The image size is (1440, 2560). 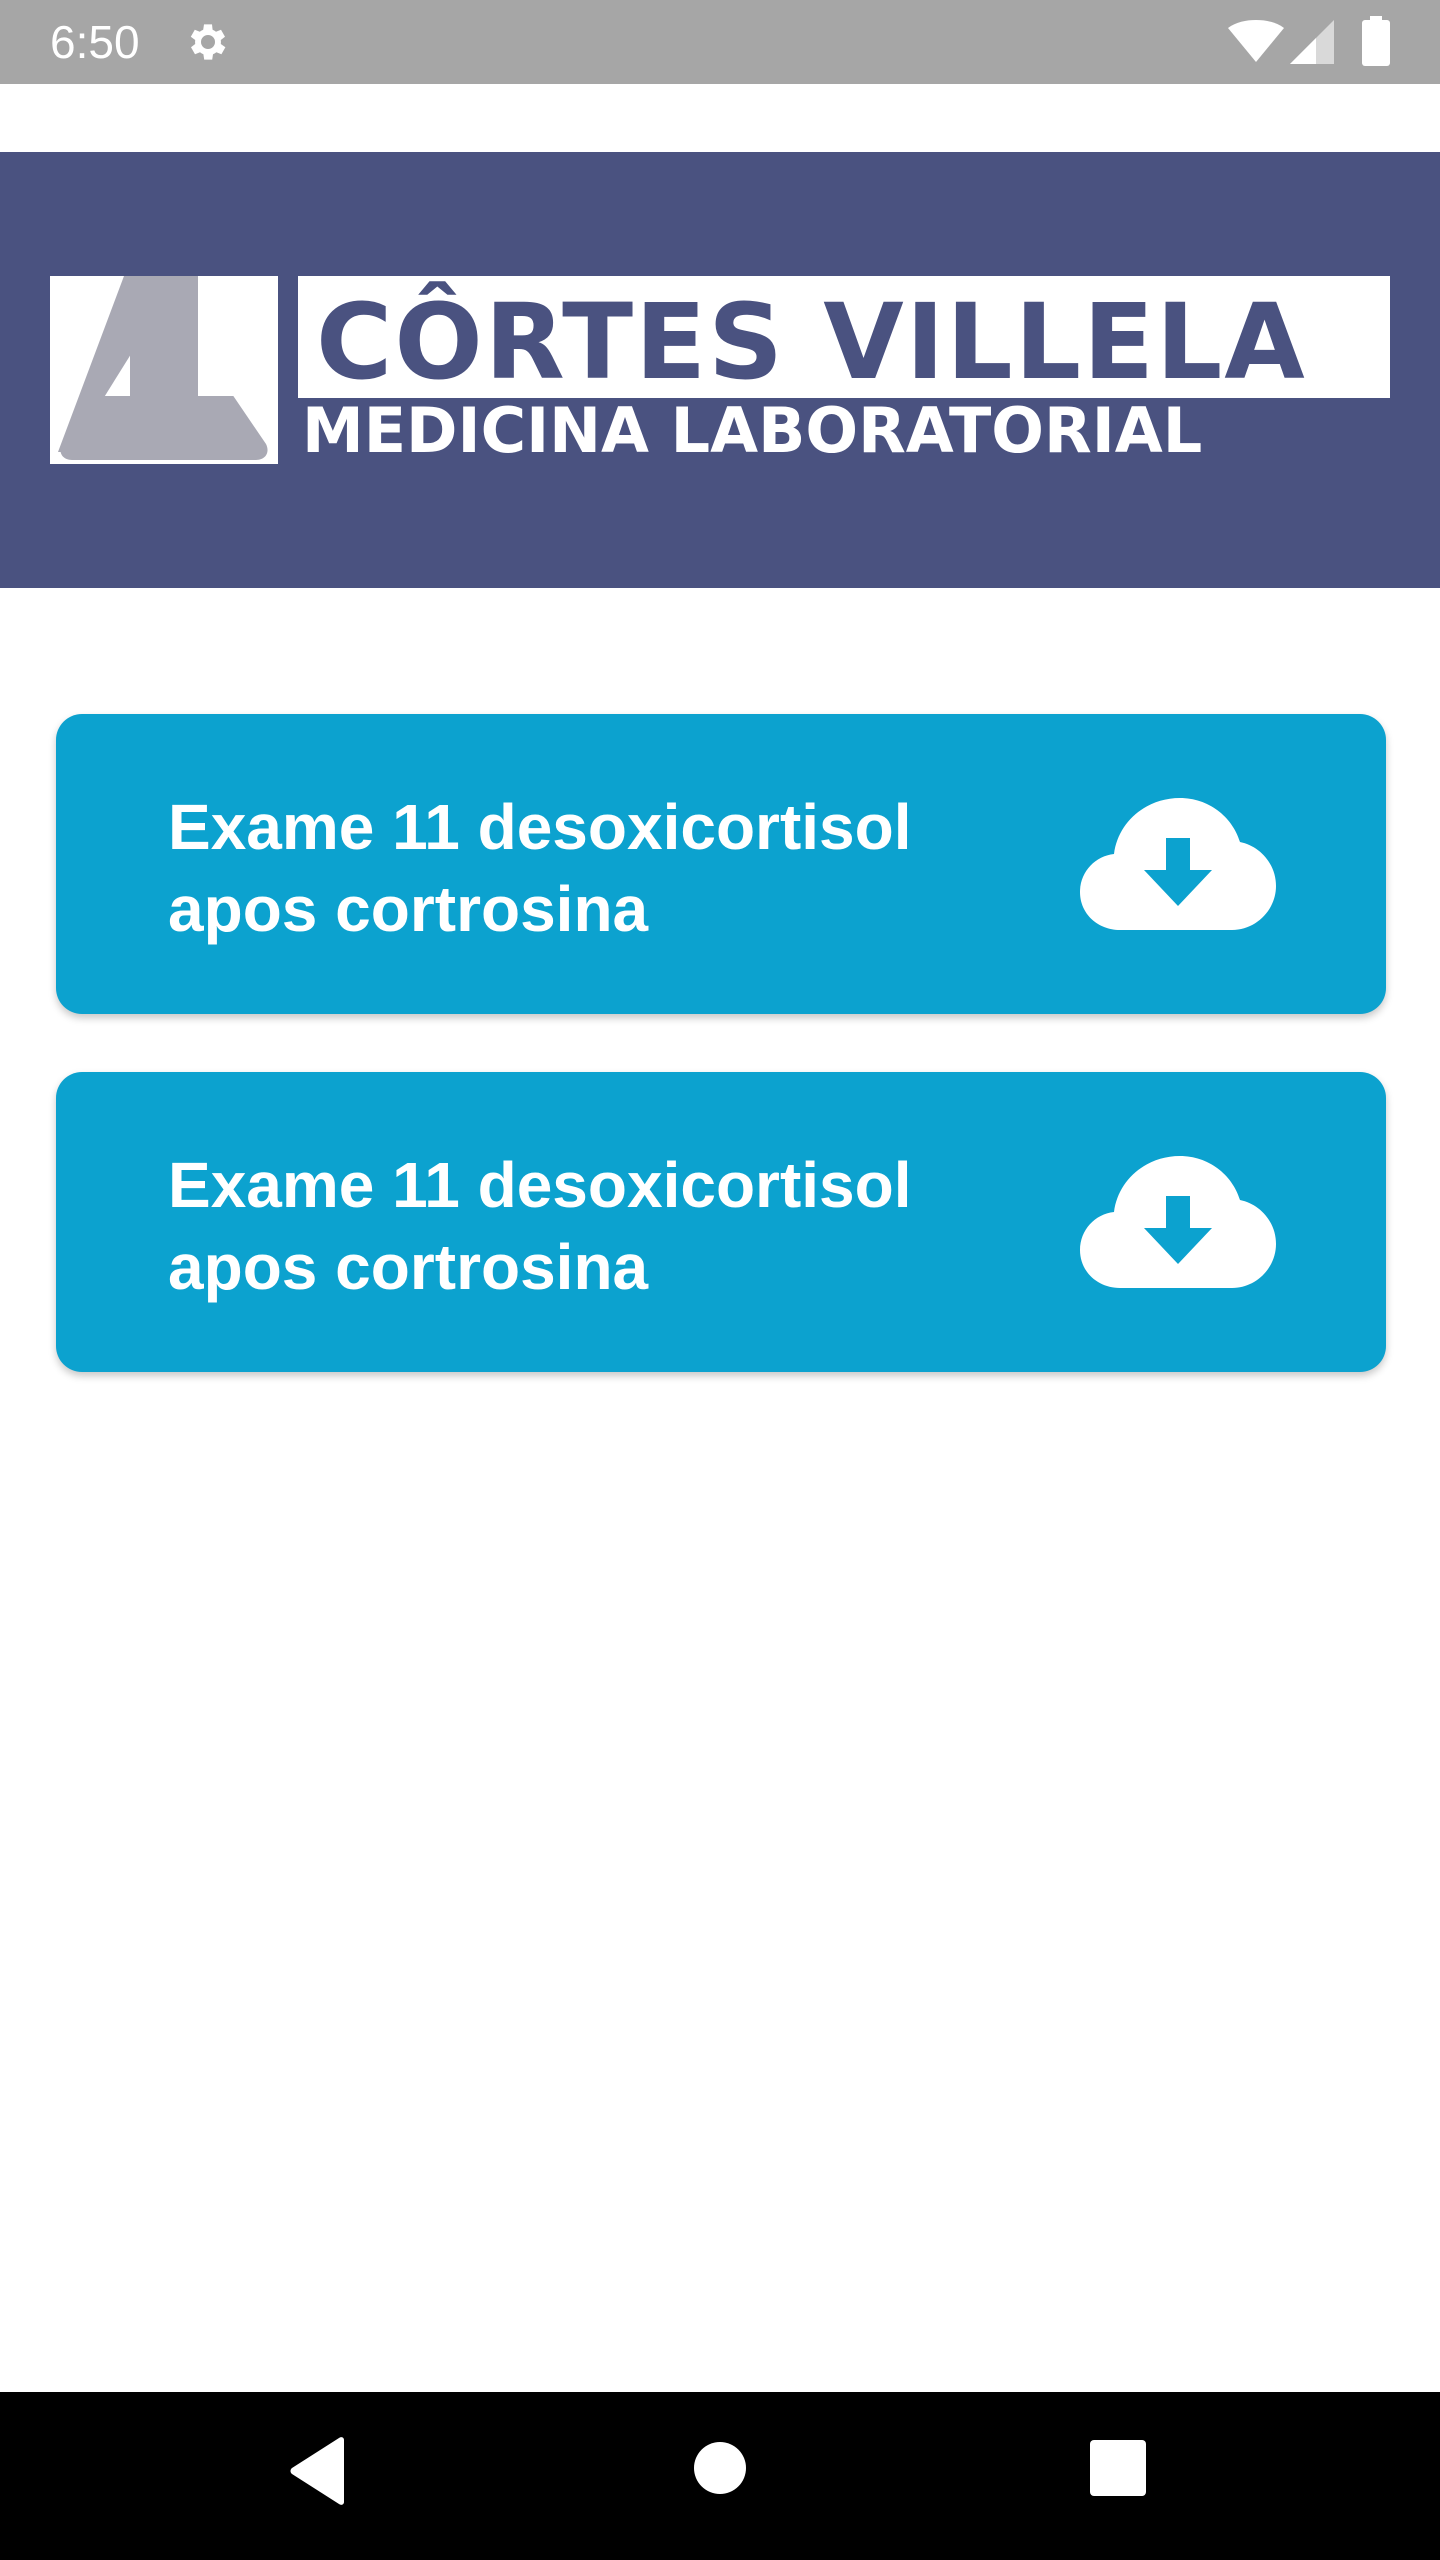 What do you see at coordinates (1376, 41) in the screenshot?
I see `battery-icon` at bounding box center [1376, 41].